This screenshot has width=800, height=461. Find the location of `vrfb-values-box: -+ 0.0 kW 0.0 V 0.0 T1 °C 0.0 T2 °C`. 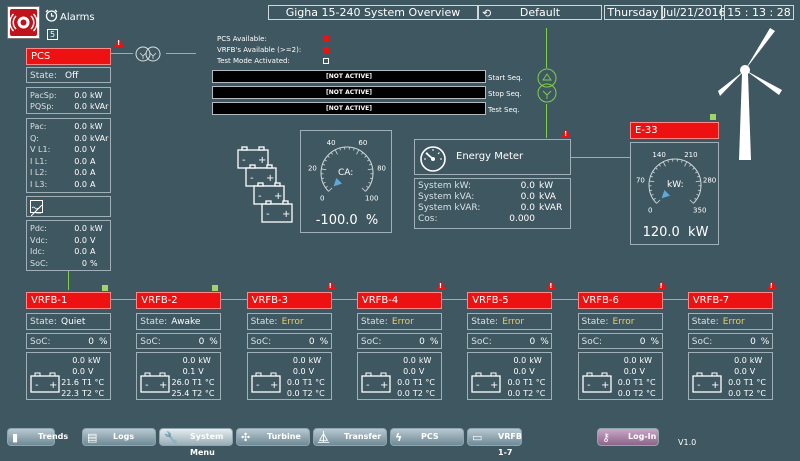

vrfb-values-box: -+ 0.0 kW 0.0 V 0.0 T1 °C 0.0 T2 °C is located at coordinates (509, 376).